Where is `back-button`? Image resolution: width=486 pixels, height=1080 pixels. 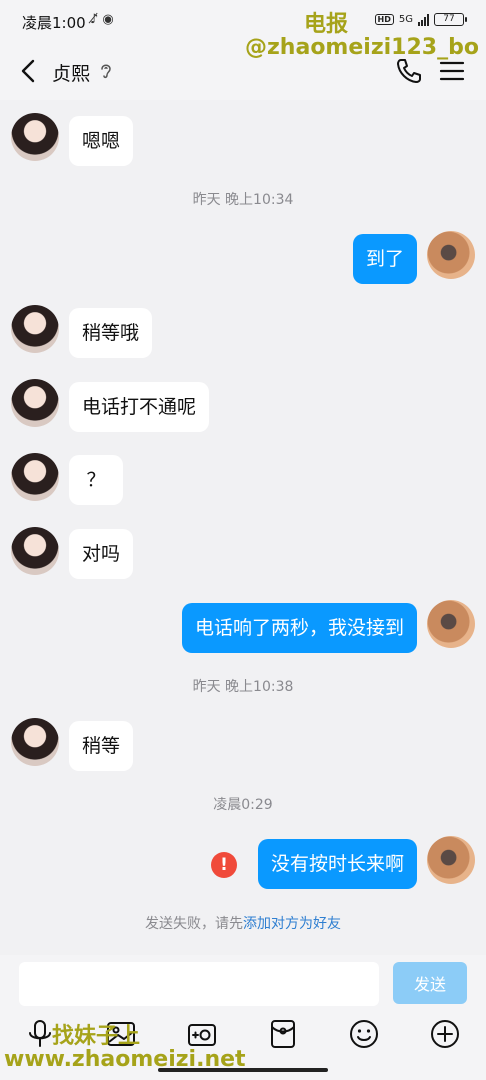 back-button is located at coordinates (29, 71).